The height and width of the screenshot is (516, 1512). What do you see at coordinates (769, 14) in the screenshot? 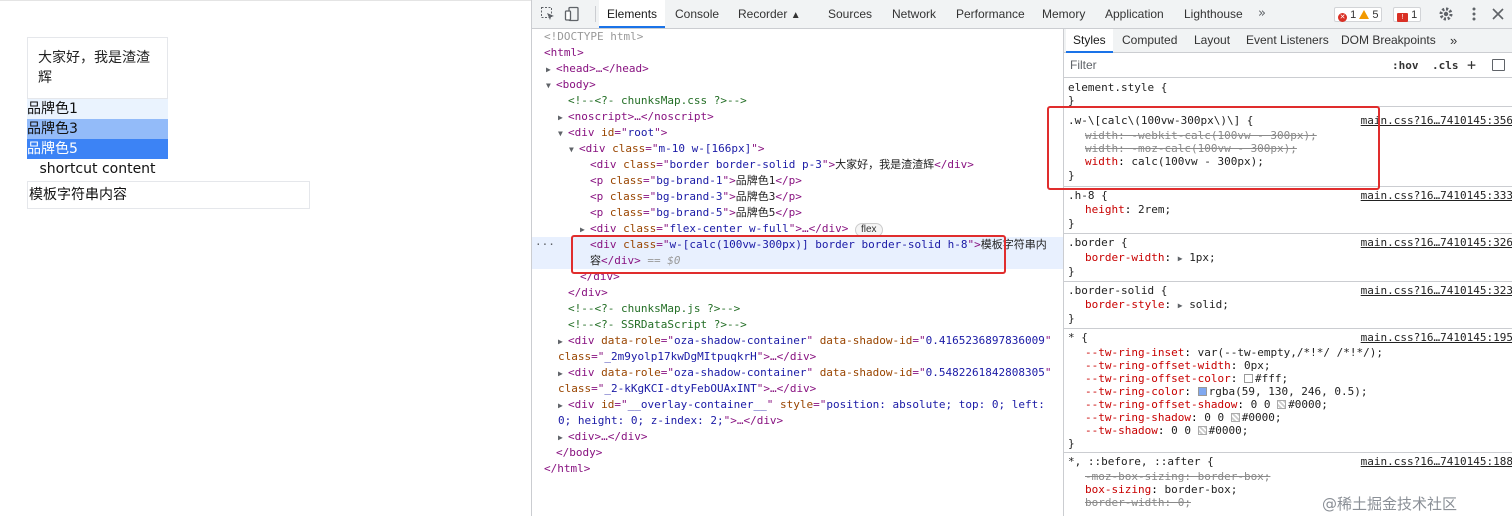
I see `tab-recorder: Recorder ▲` at bounding box center [769, 14].